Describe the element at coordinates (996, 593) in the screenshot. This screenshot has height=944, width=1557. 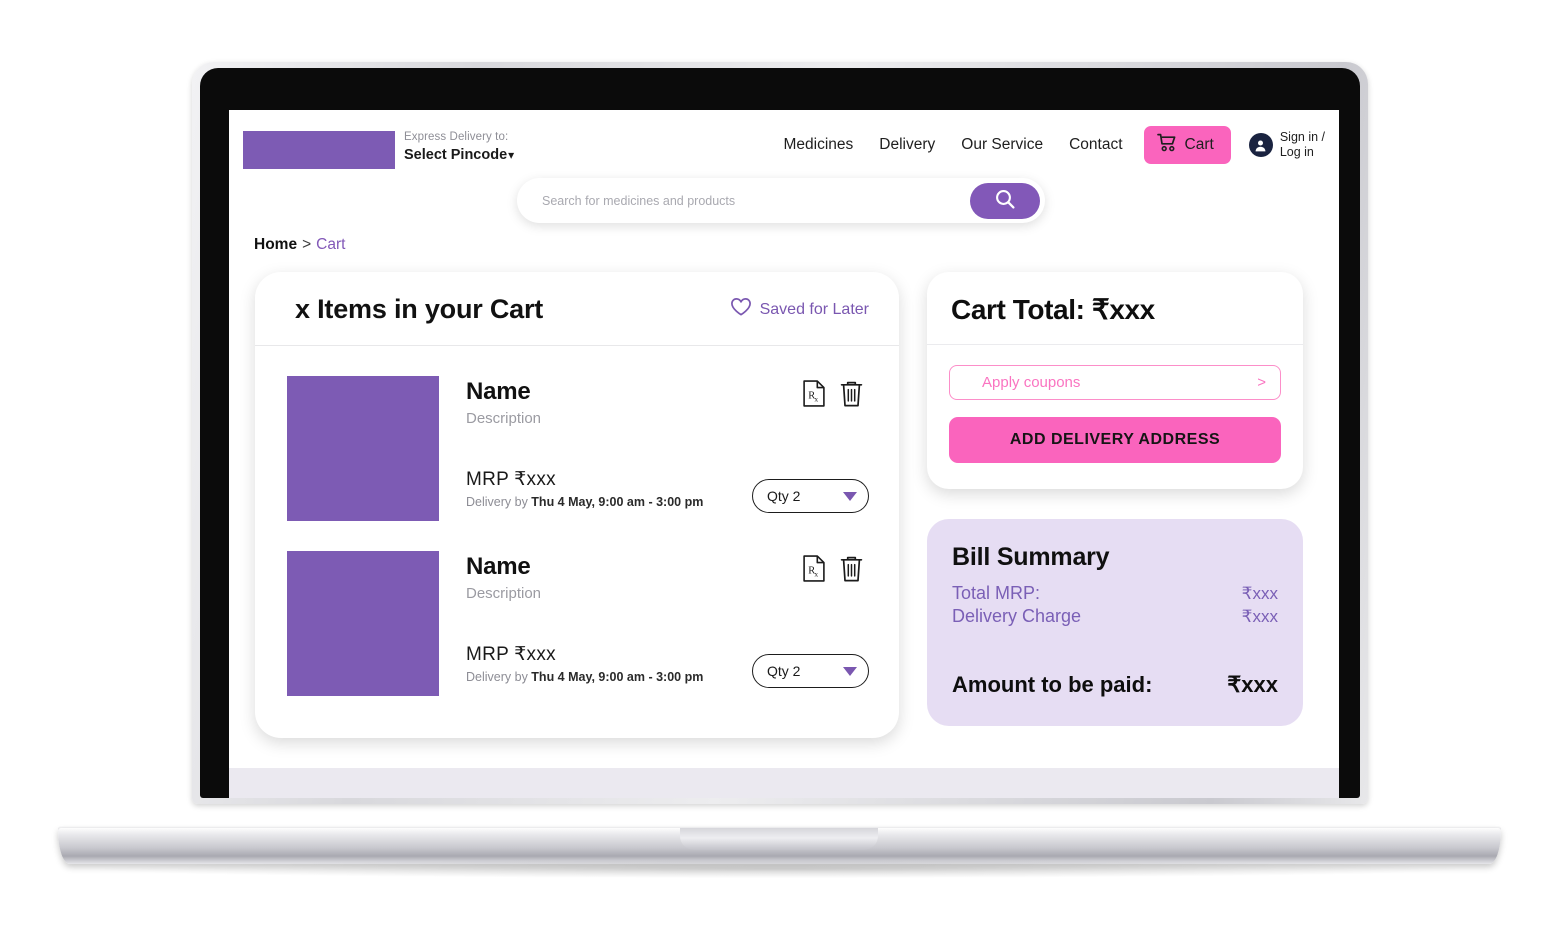
I see `bill-row-label: Total MRP:` at that location.